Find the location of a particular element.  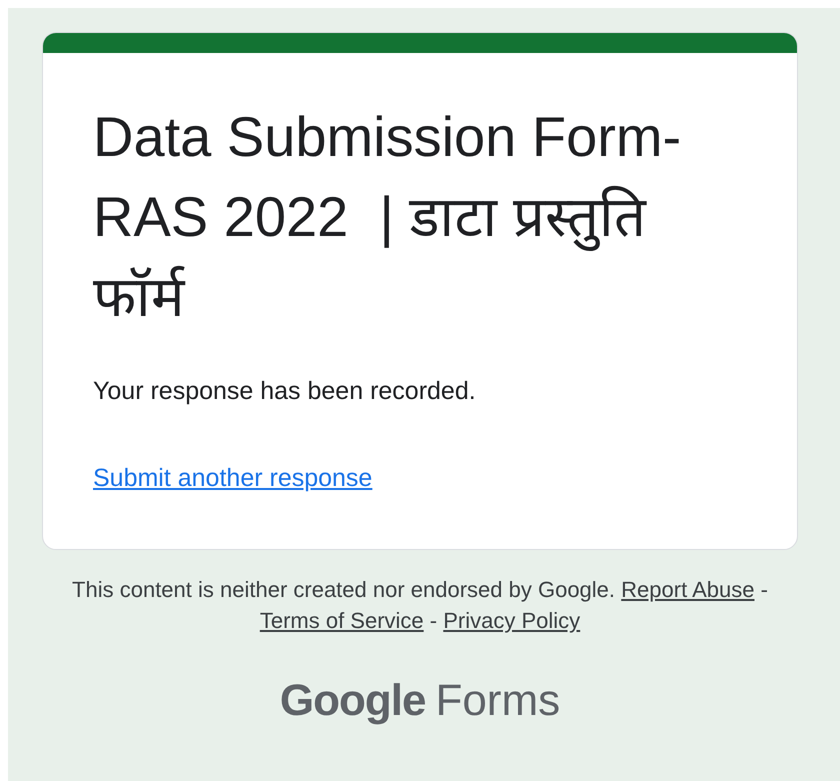

footer-link: Report Abuse is located at coordinates (687, 589).